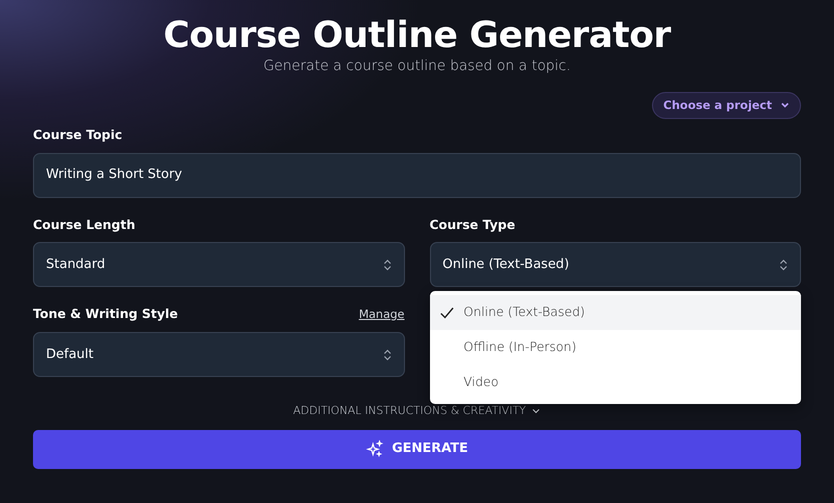 Image resolution: width=834 pixels, height=503 pixels. Describe the element at coordinates (381, 315) in the screenshot. I see `manage-link: Manage` at that location.